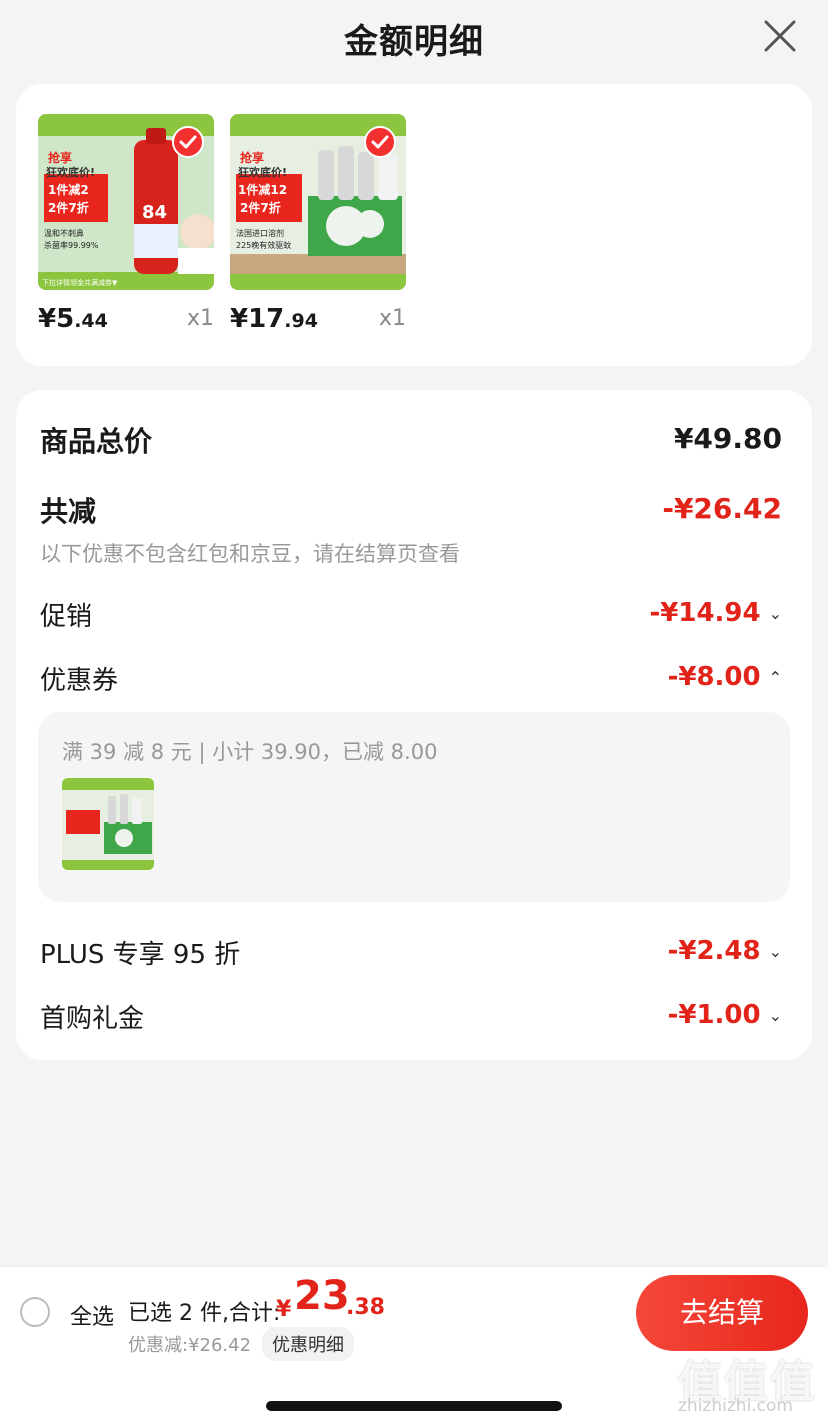  I want to click on page-title: 金额明细, so click(414, 42).